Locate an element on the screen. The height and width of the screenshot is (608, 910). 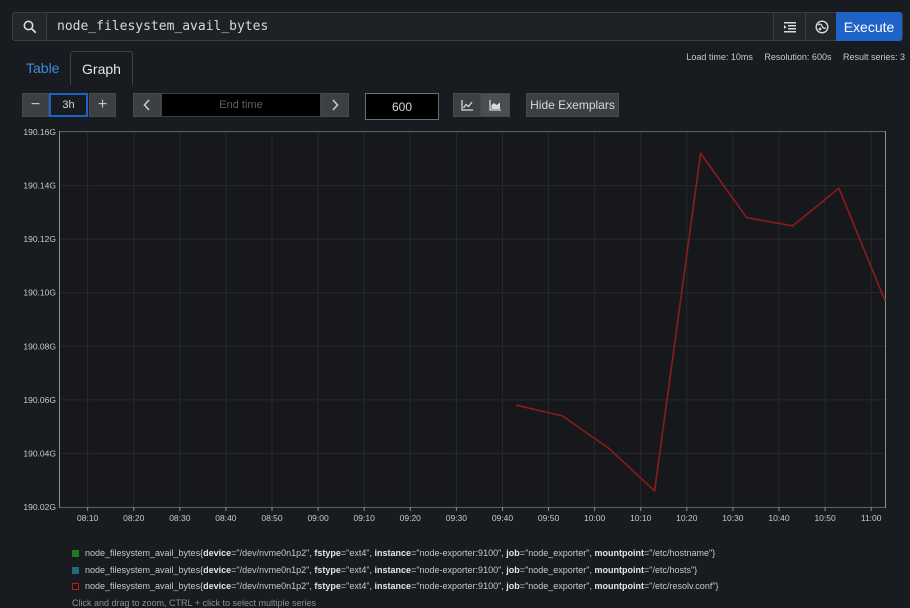
x-tick-label: 09:00 is located at coordinates (318, 518).